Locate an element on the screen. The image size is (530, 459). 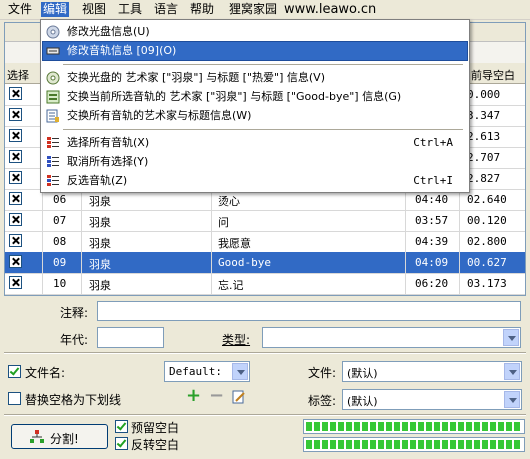
menu-item-swap-all: 交换所有音轨的艺术家与标题信息(W) is located at coordinates (255, 116).